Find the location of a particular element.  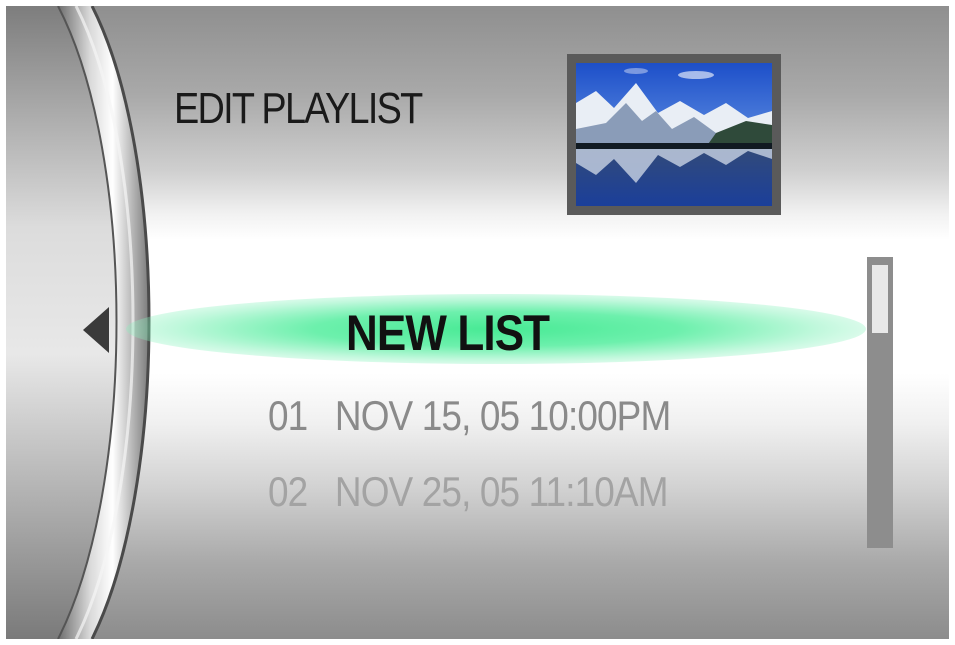

page-title: EDIT PLAYLIST is located at coordinates (298, 108).